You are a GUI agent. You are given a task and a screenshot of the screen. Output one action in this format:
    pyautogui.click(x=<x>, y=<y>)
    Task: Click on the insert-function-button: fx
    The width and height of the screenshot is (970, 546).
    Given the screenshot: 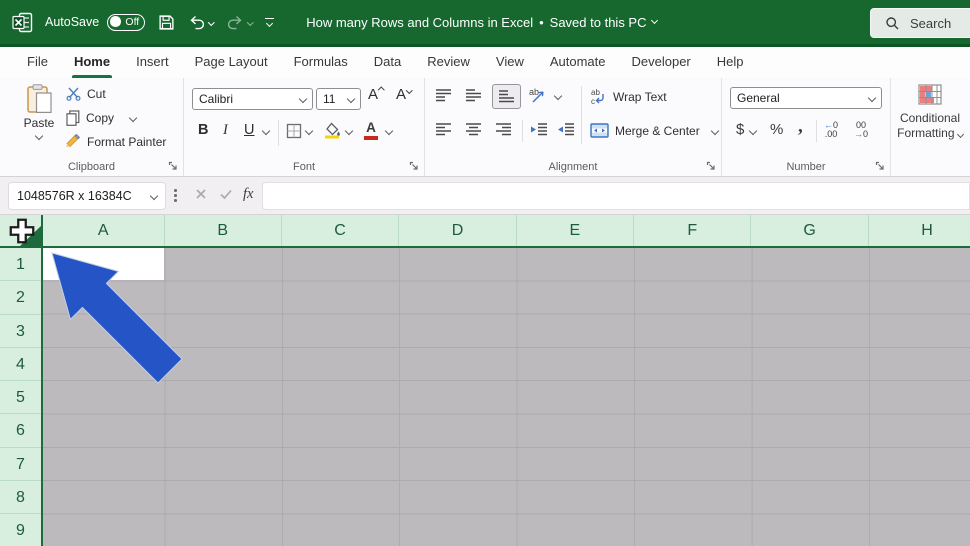 What is the action you would take?
    pyautogui.click(x=248, y=194)
    